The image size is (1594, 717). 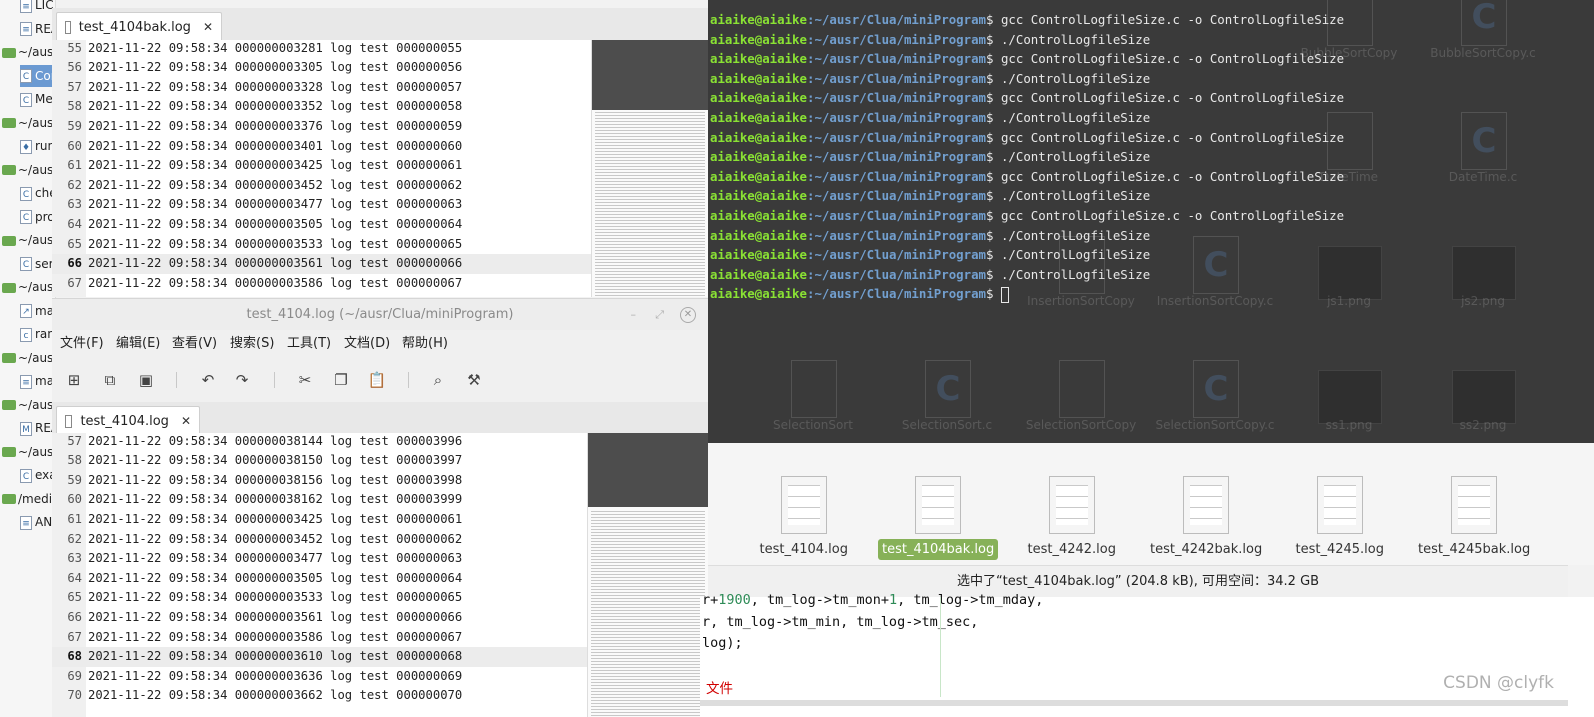 What do you see at coordinates (377, 380) in the screenshot?
I see `paste-icon: 📋` at bounding box center [377, 380].